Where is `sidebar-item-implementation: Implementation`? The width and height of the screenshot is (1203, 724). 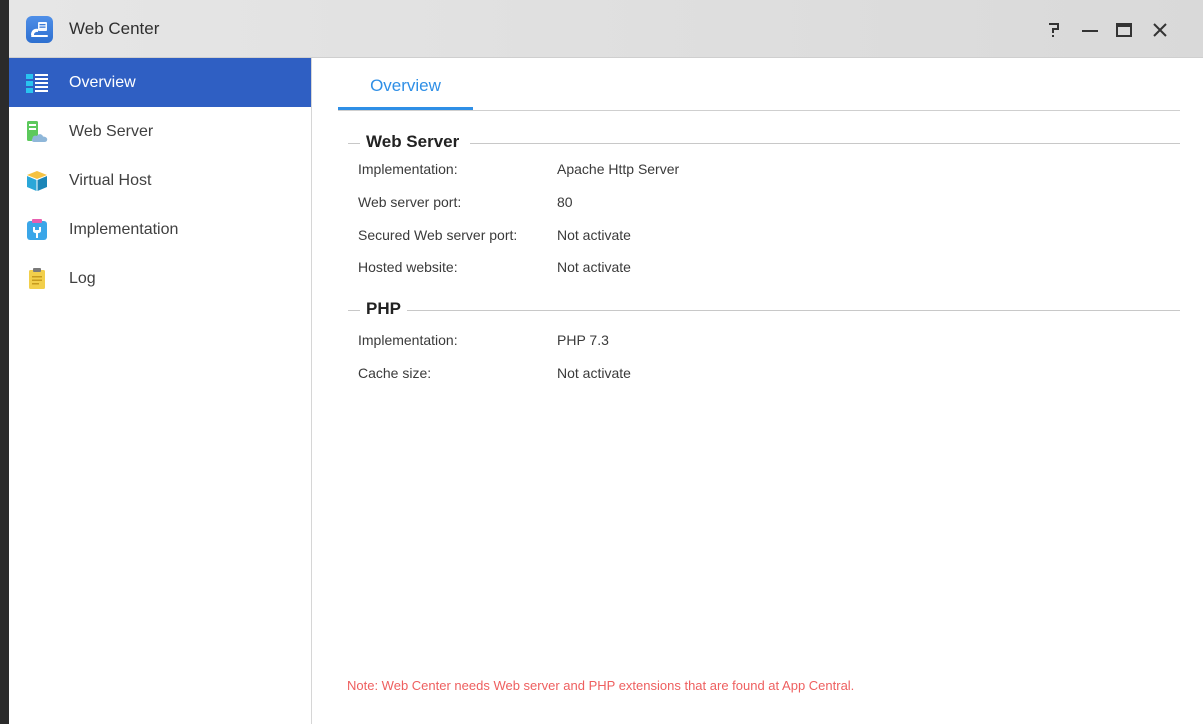 sidebar-item-implementation: Implementation is located at coordinates (160, 229).